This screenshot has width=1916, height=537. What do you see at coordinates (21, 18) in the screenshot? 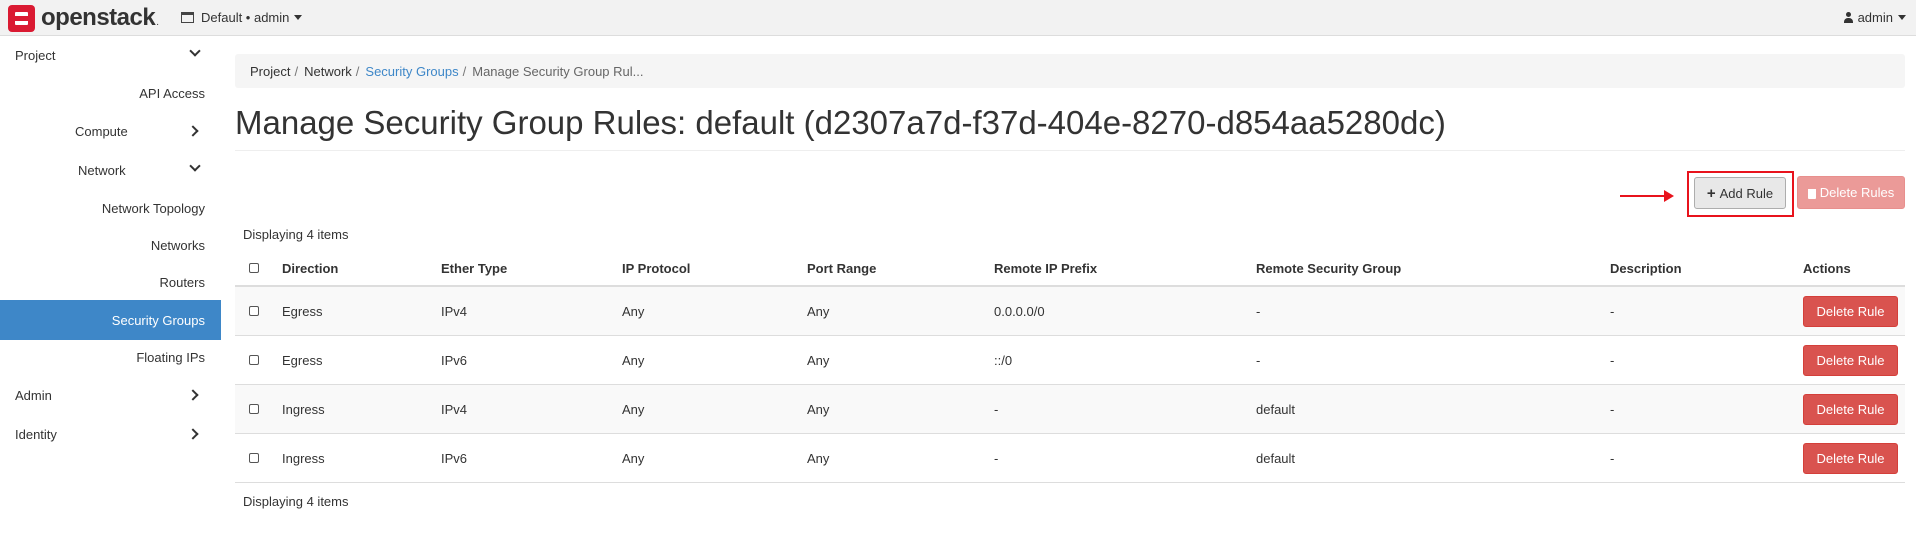
I see `openstack-logo-icon` at bounding box center [21, 18].